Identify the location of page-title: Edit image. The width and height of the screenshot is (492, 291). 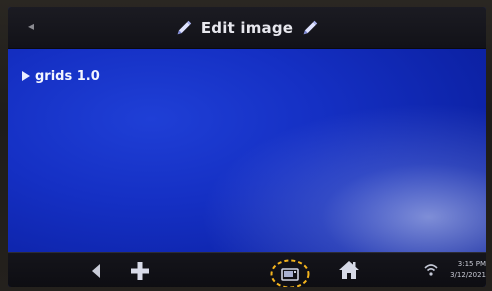
(247, 27).